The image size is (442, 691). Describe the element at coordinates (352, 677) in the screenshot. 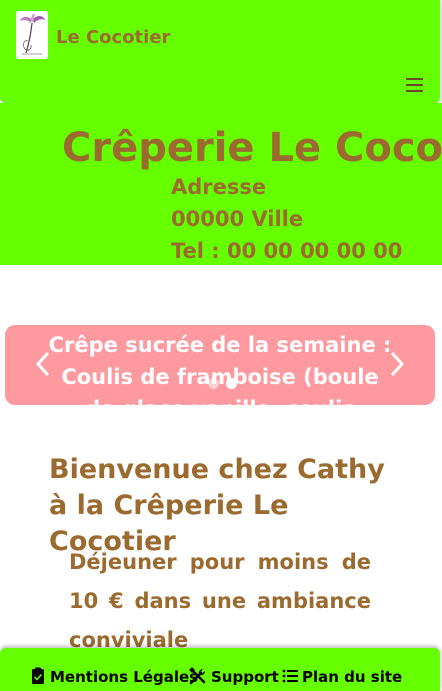

I see `footer-link-label: Plan du site` at that location.